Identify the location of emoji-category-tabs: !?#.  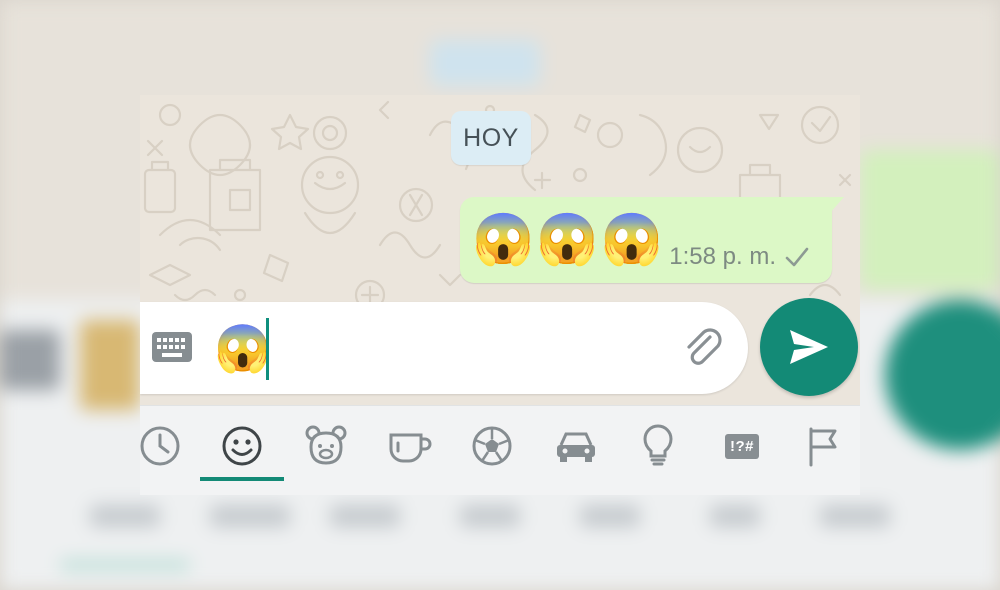
(500, 450).